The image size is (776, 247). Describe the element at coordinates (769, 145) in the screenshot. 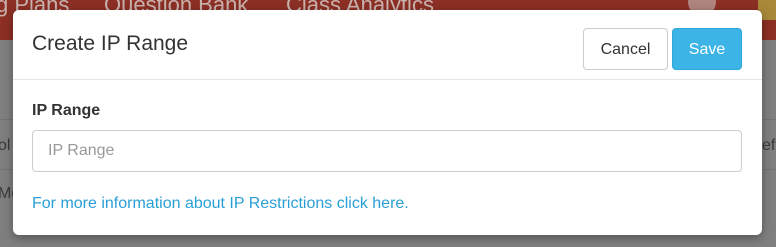

I see `background-edge-text: ef` at that location.